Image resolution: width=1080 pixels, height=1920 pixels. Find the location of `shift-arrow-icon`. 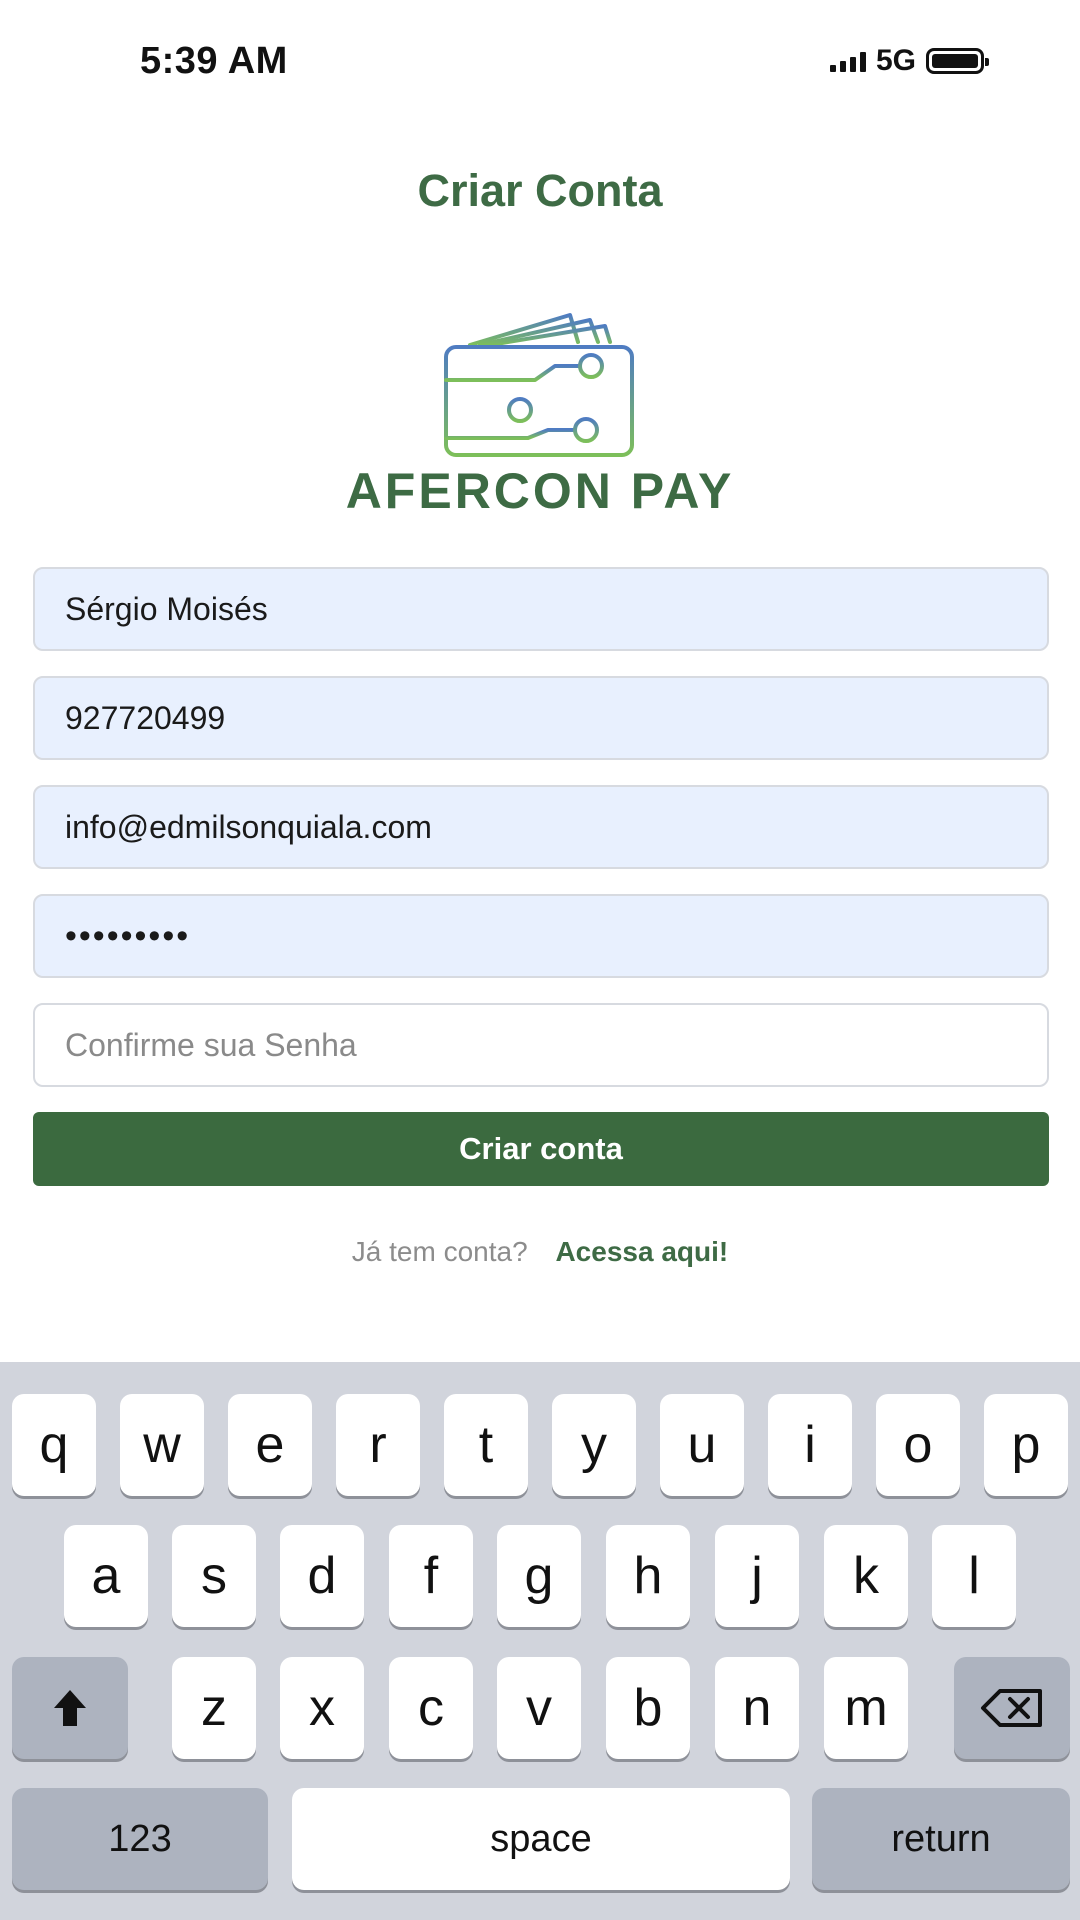

shift-arrow-icon is located at coordinates (70, 1708).